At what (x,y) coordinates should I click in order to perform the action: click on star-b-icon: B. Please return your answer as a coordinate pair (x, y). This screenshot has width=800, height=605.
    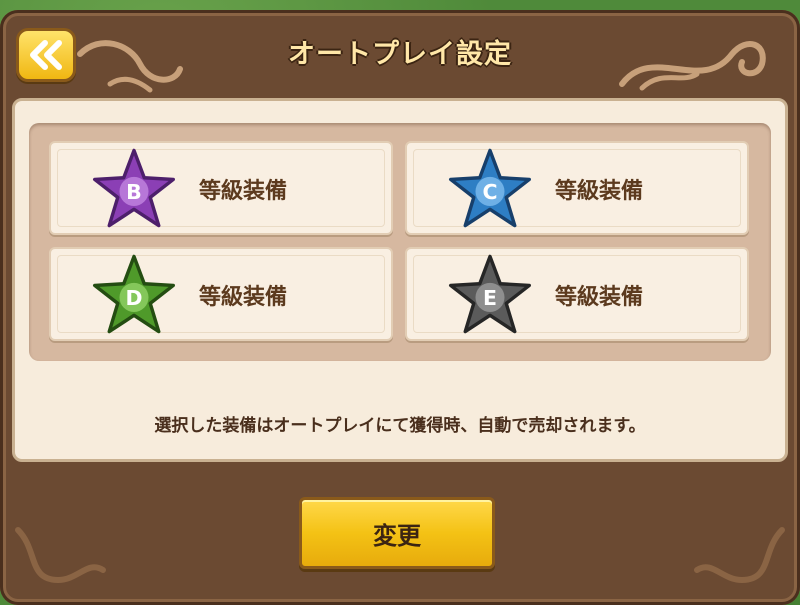
    Looking at the image, I should click on (134, 188).